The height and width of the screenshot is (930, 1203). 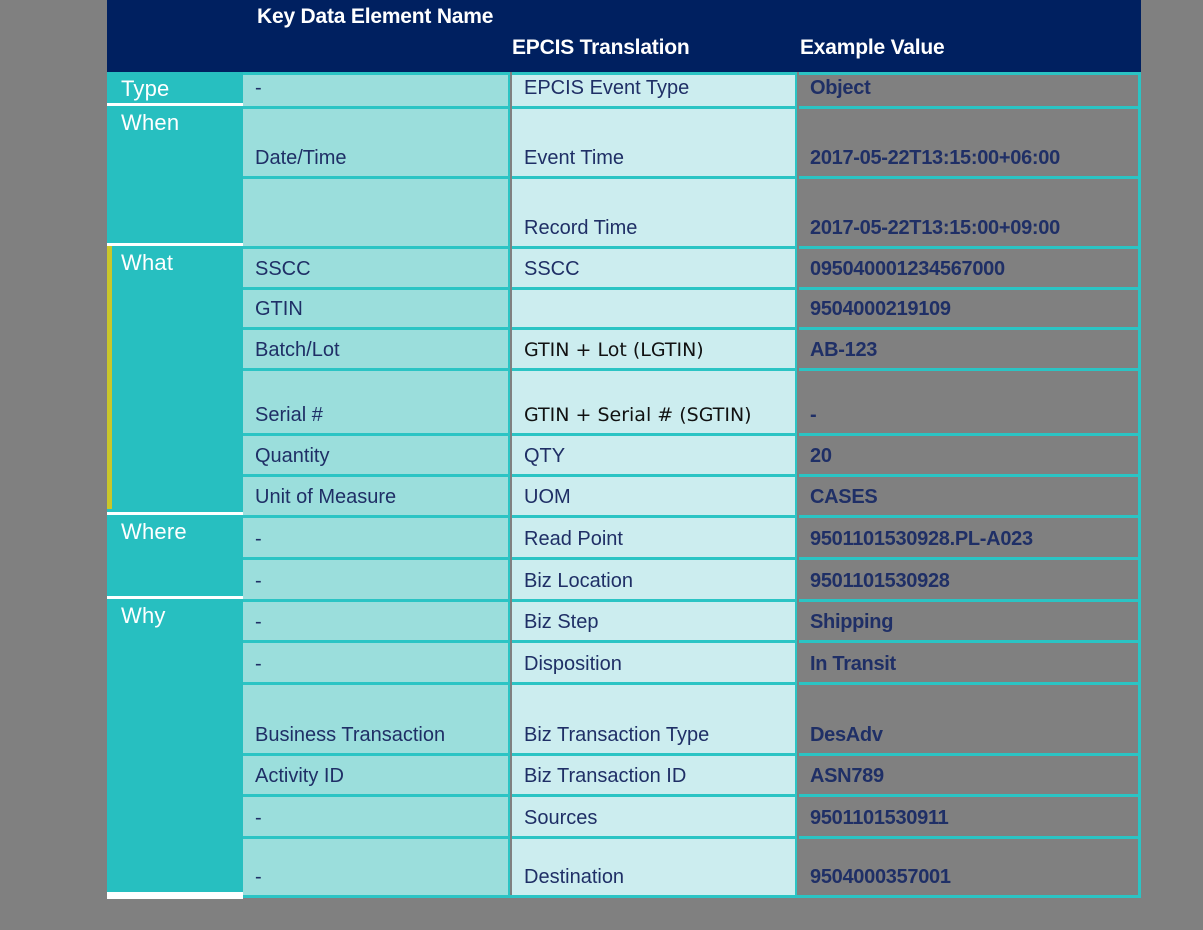 I want to click on example-value-text: ASN789, so click(x=847, y=776).